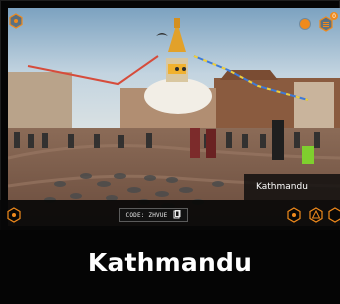 Image resolution: width=340 pixels, height=304 pixels. I want to click on menu-hex-button: 0, so click(328, 22).